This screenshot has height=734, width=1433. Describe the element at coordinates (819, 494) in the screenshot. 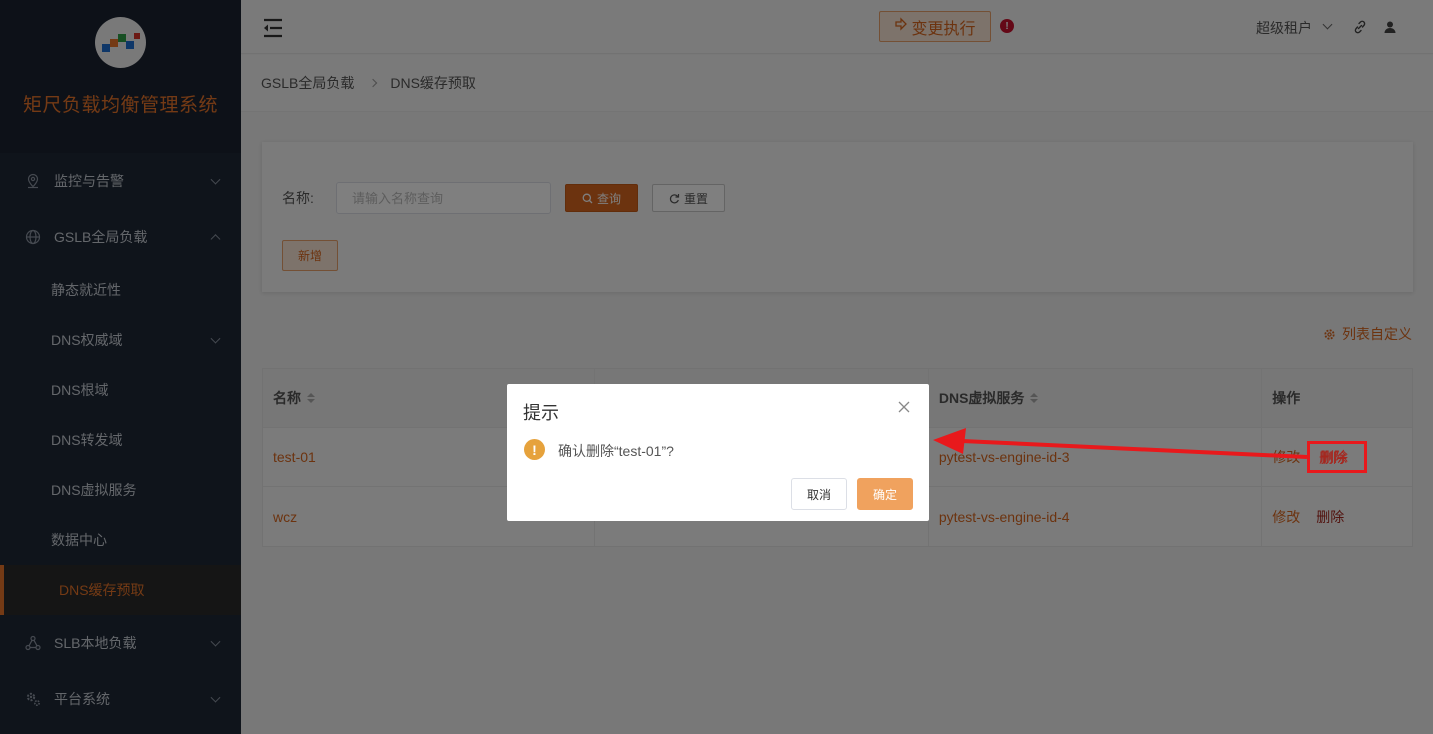

I see `cancel-button: 取消` at that location.